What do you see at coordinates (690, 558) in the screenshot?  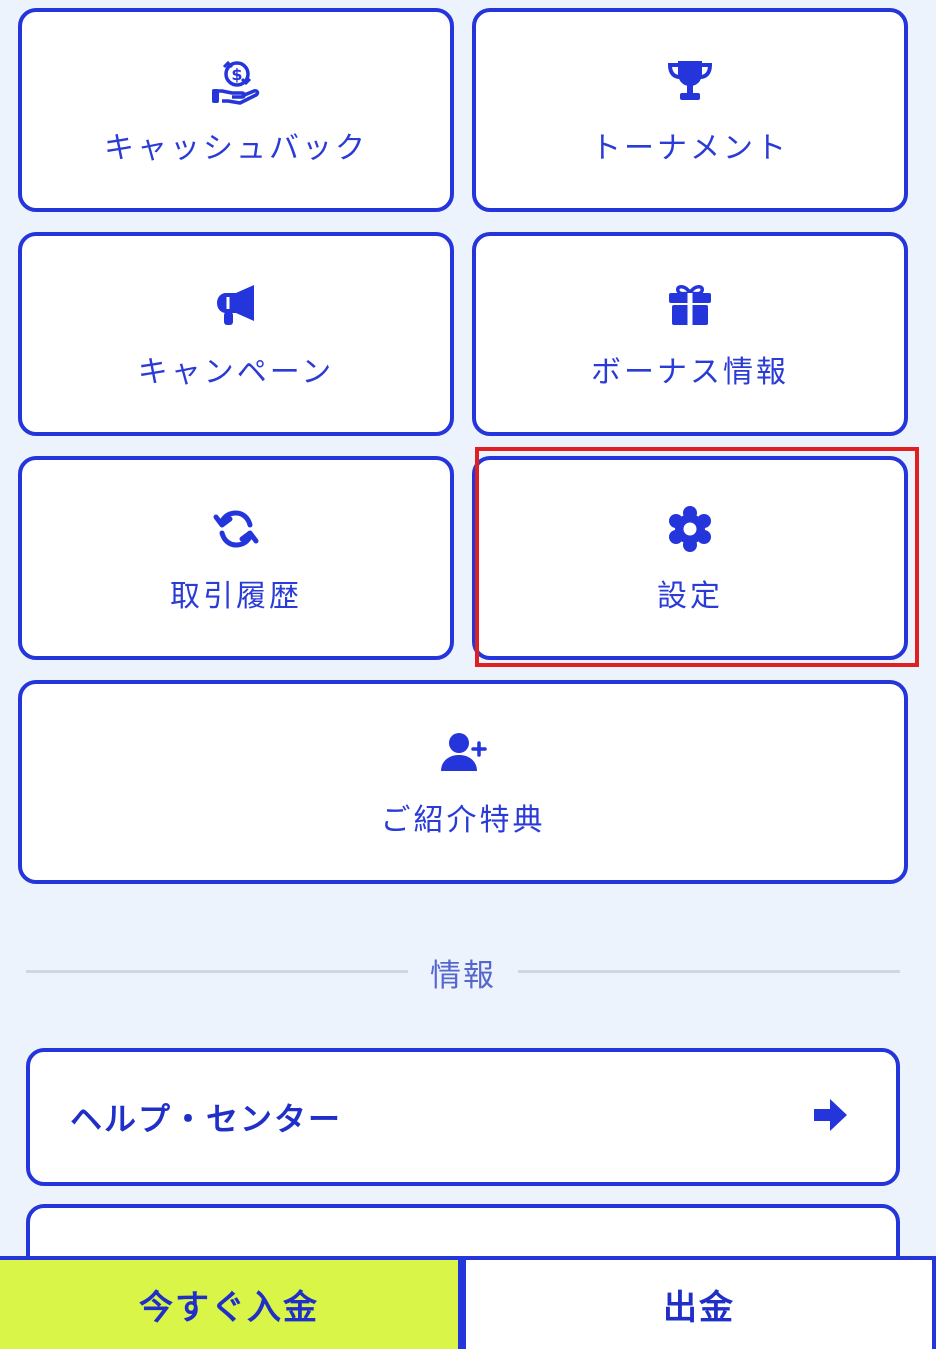 I see `settings-tile: 設定` at bounding box center [690, 558].